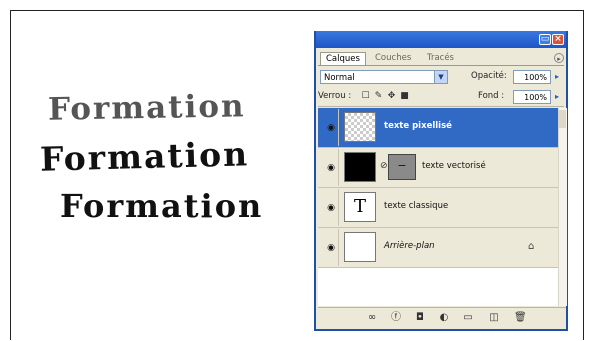  I want to click on layer-name: texte pixellisé, so click(418, 126).